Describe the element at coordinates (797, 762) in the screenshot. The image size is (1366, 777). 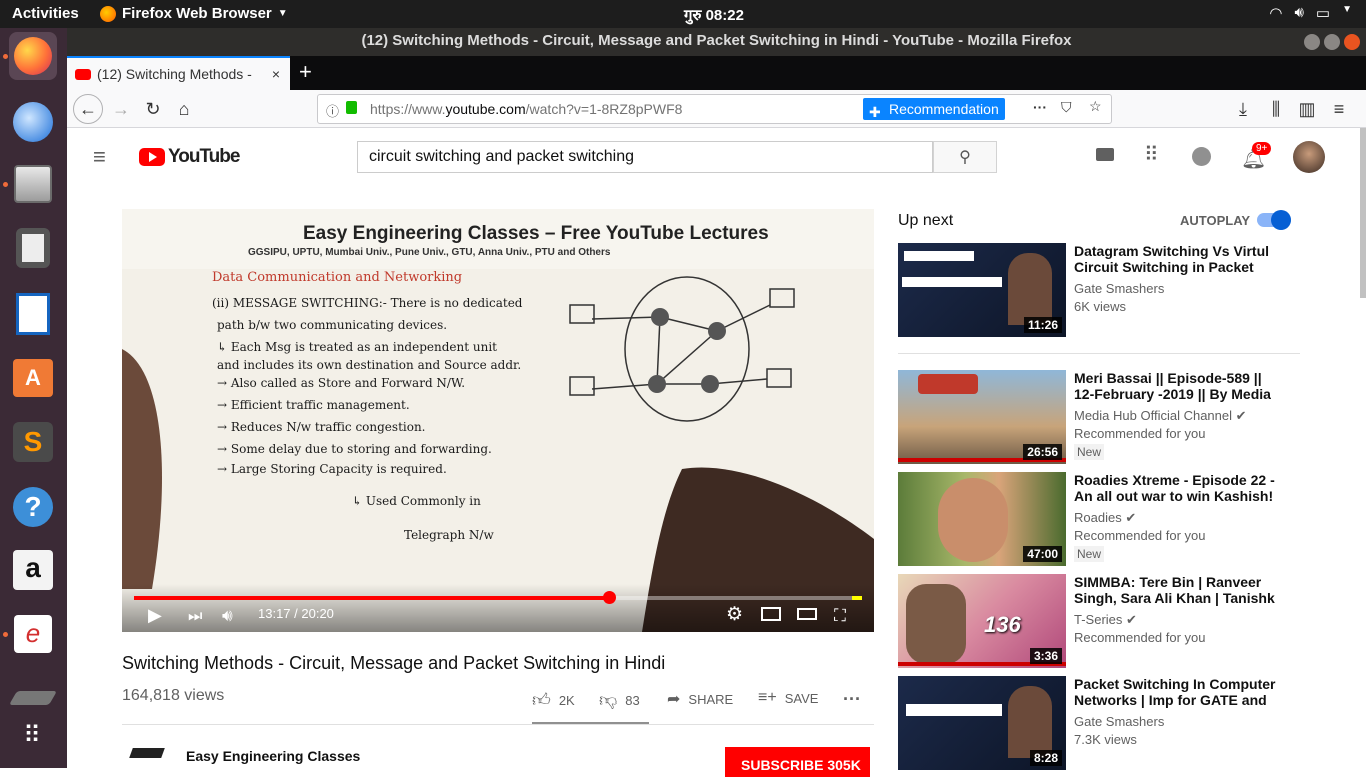
I see `subscribe-button: SUBSCRIBE 305K` at that location.